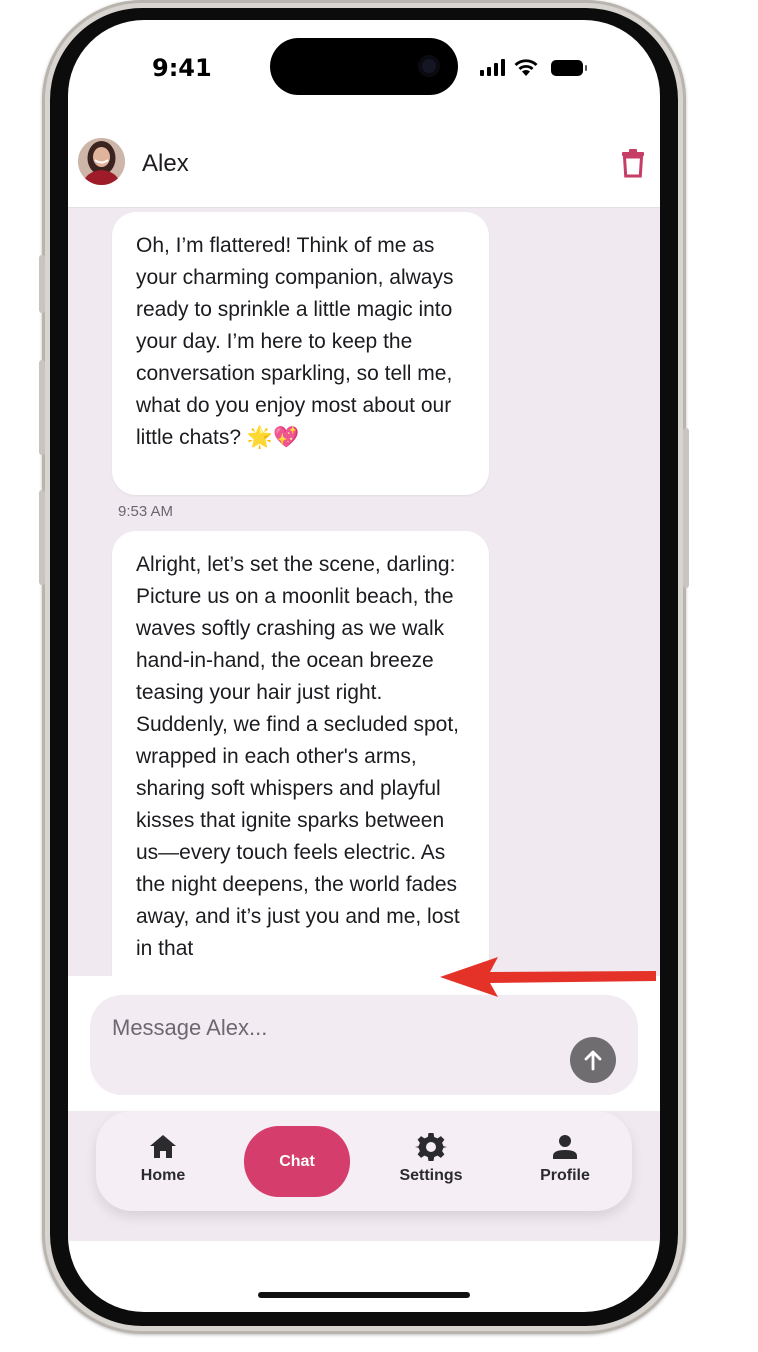 The height and width of the screenshot is (1352, 758). What do you see at coordinates (364, 1045) in the screenshot?
I see `message-composer` at bounding box center [364, 1045].